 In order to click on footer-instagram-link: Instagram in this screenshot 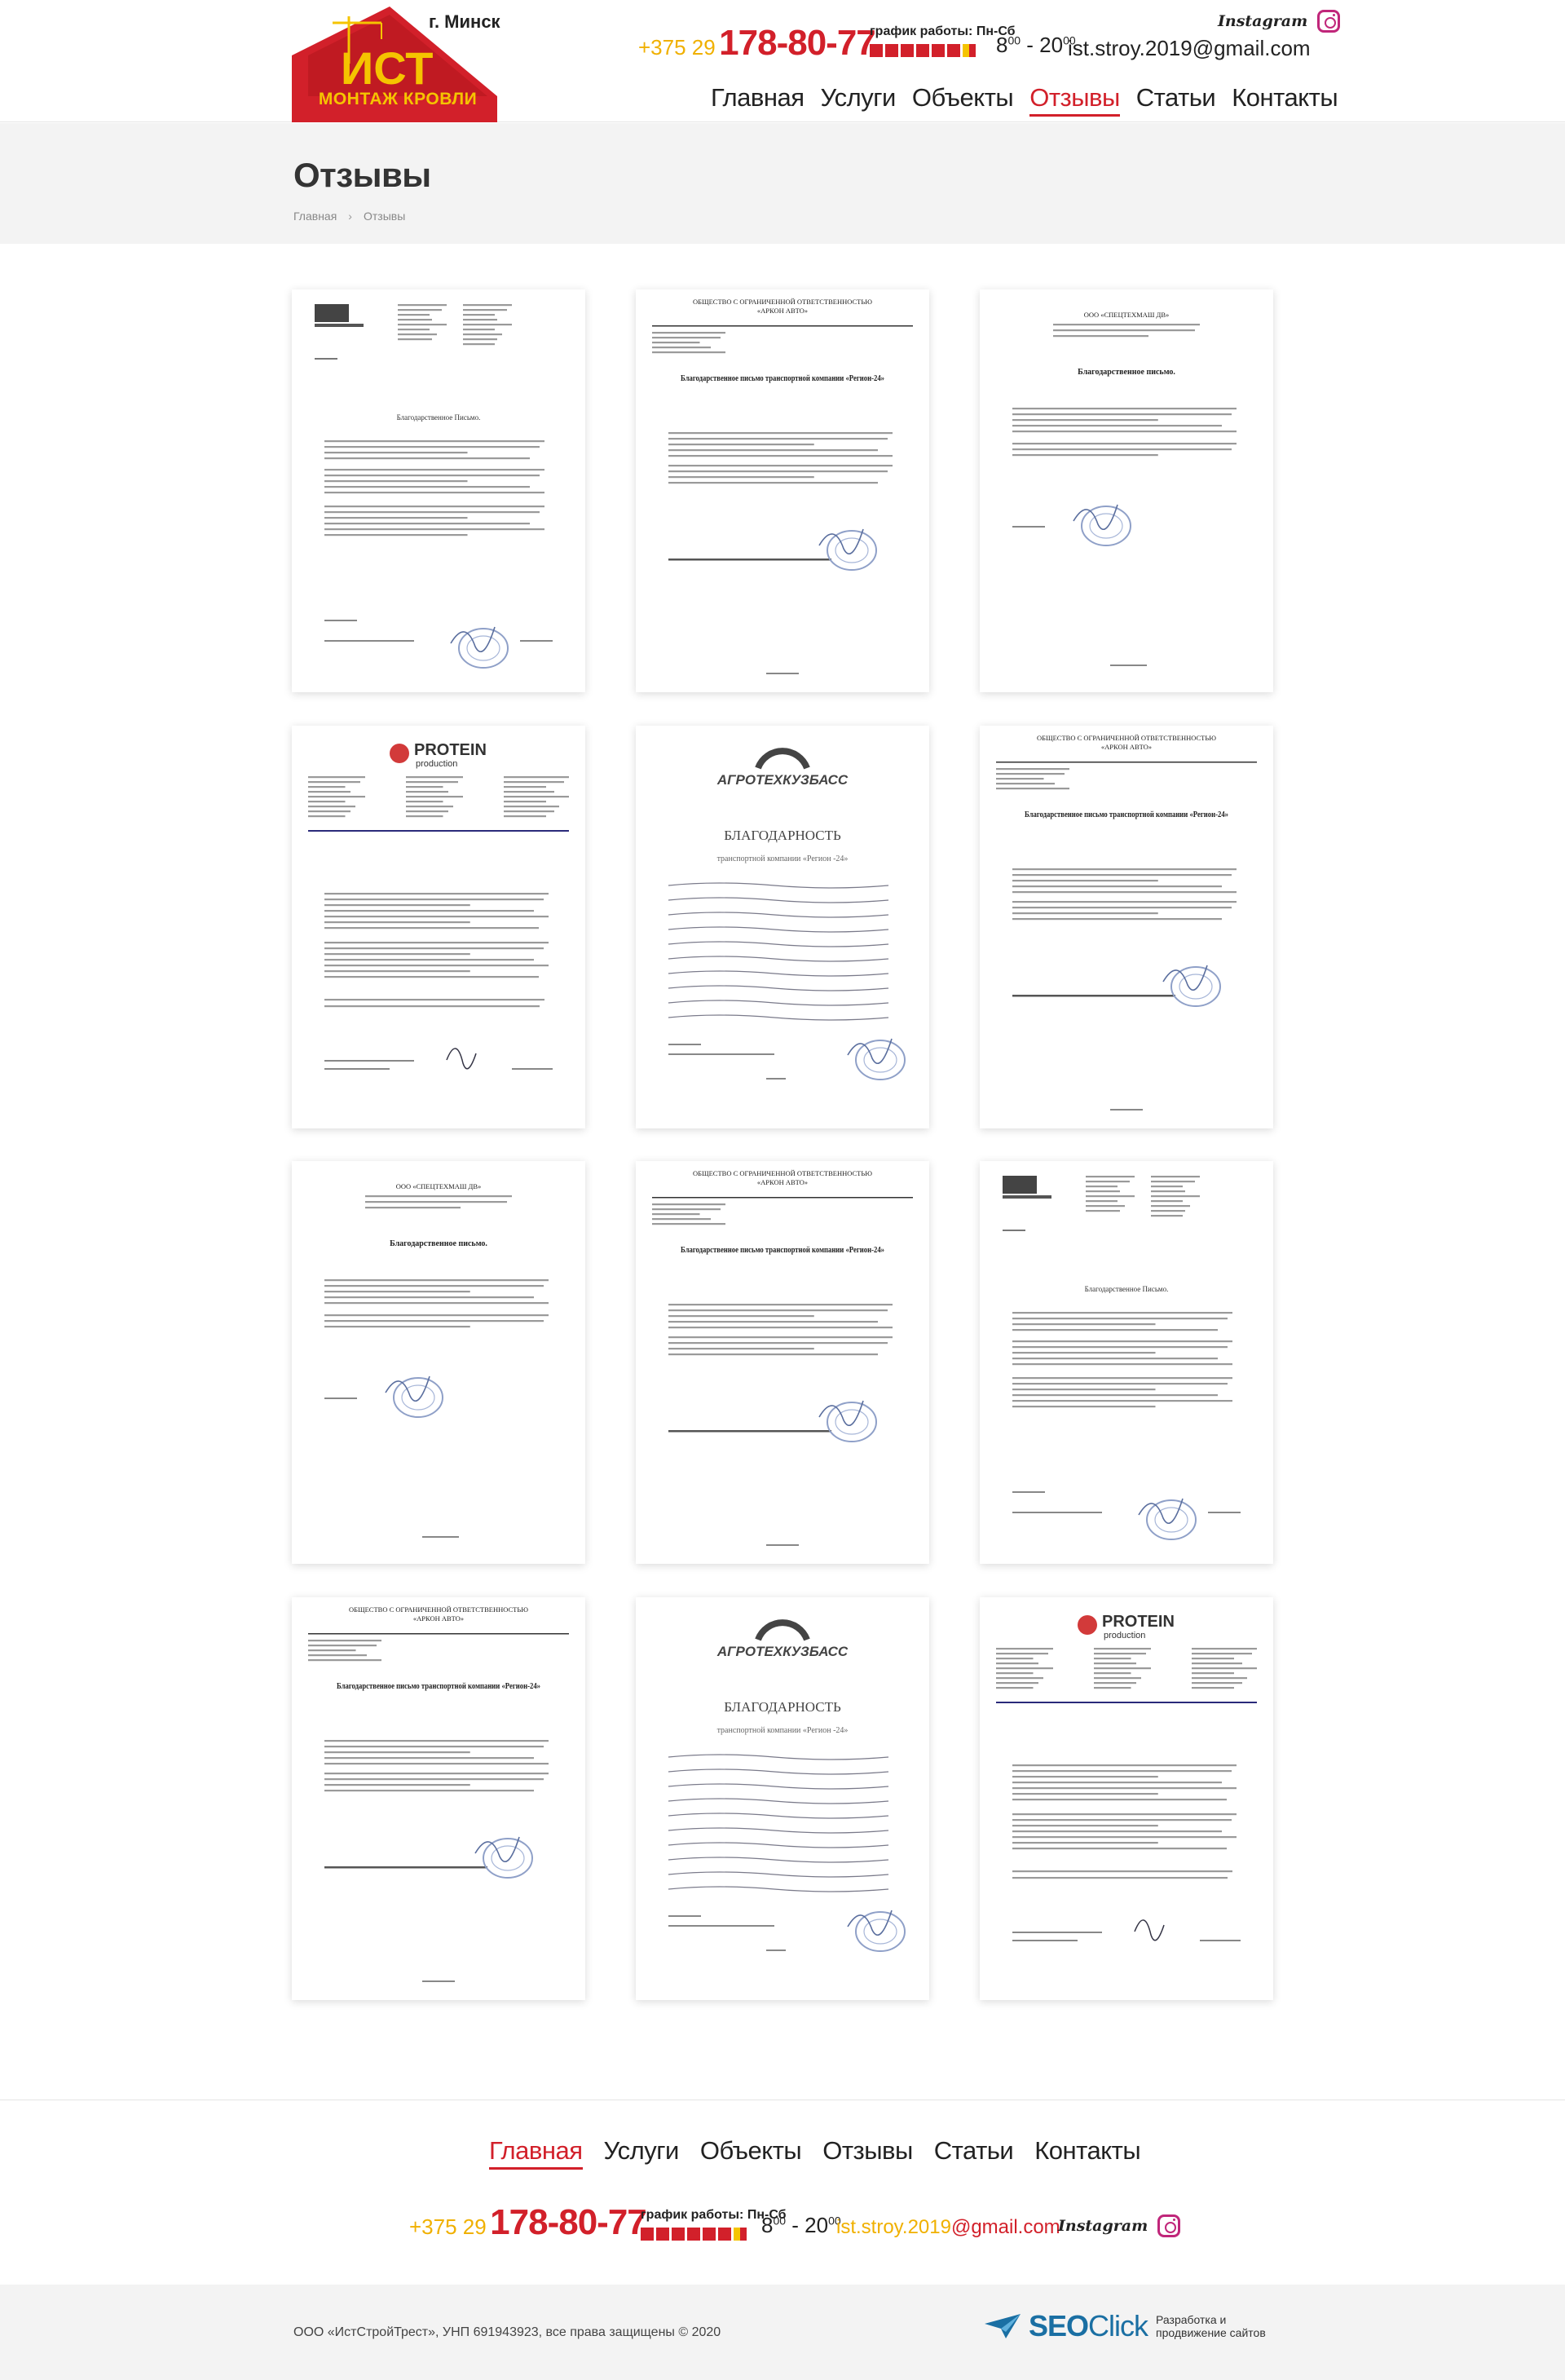, I will do `click(1119, 2226)`.